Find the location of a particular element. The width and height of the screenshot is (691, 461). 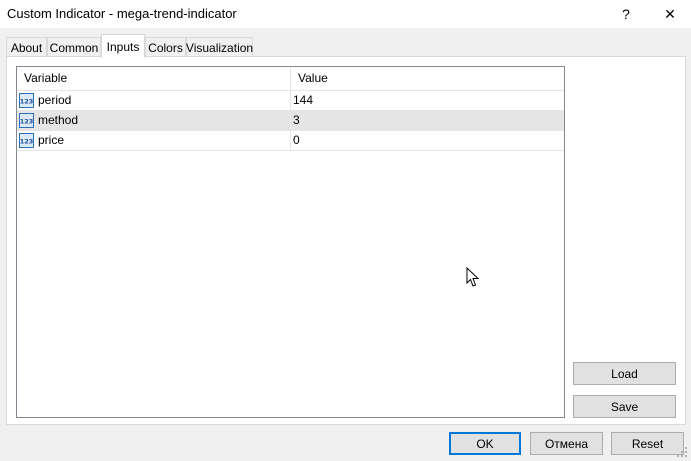

column-header-value: Value is located at coordinates (427, 78).